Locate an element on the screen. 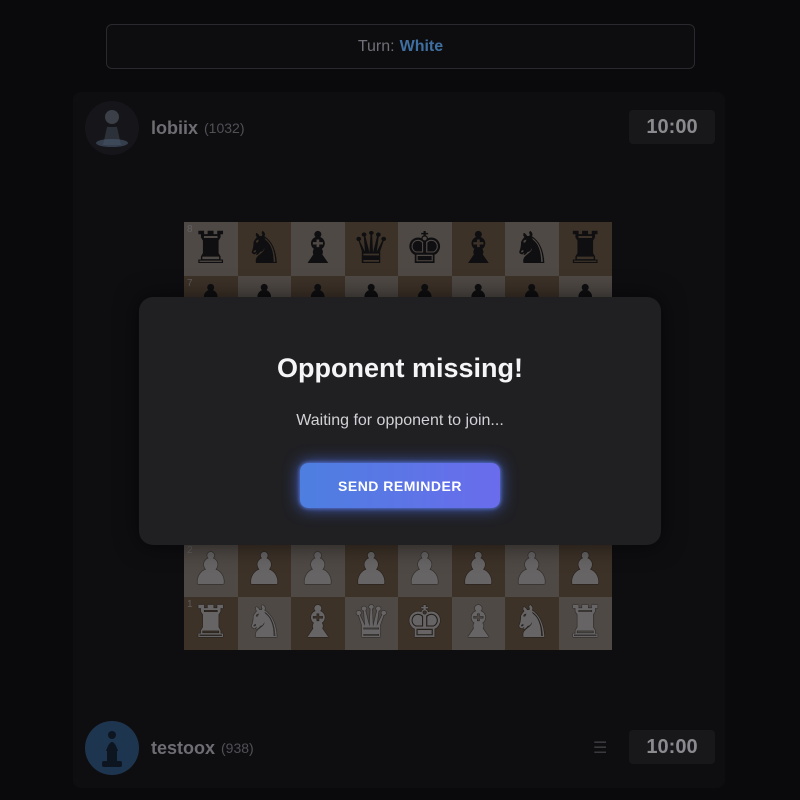 Image resolution: width=800 pixels, height=800 pixels. board-square: 1 ♜ is located at coordinates (211, 623).